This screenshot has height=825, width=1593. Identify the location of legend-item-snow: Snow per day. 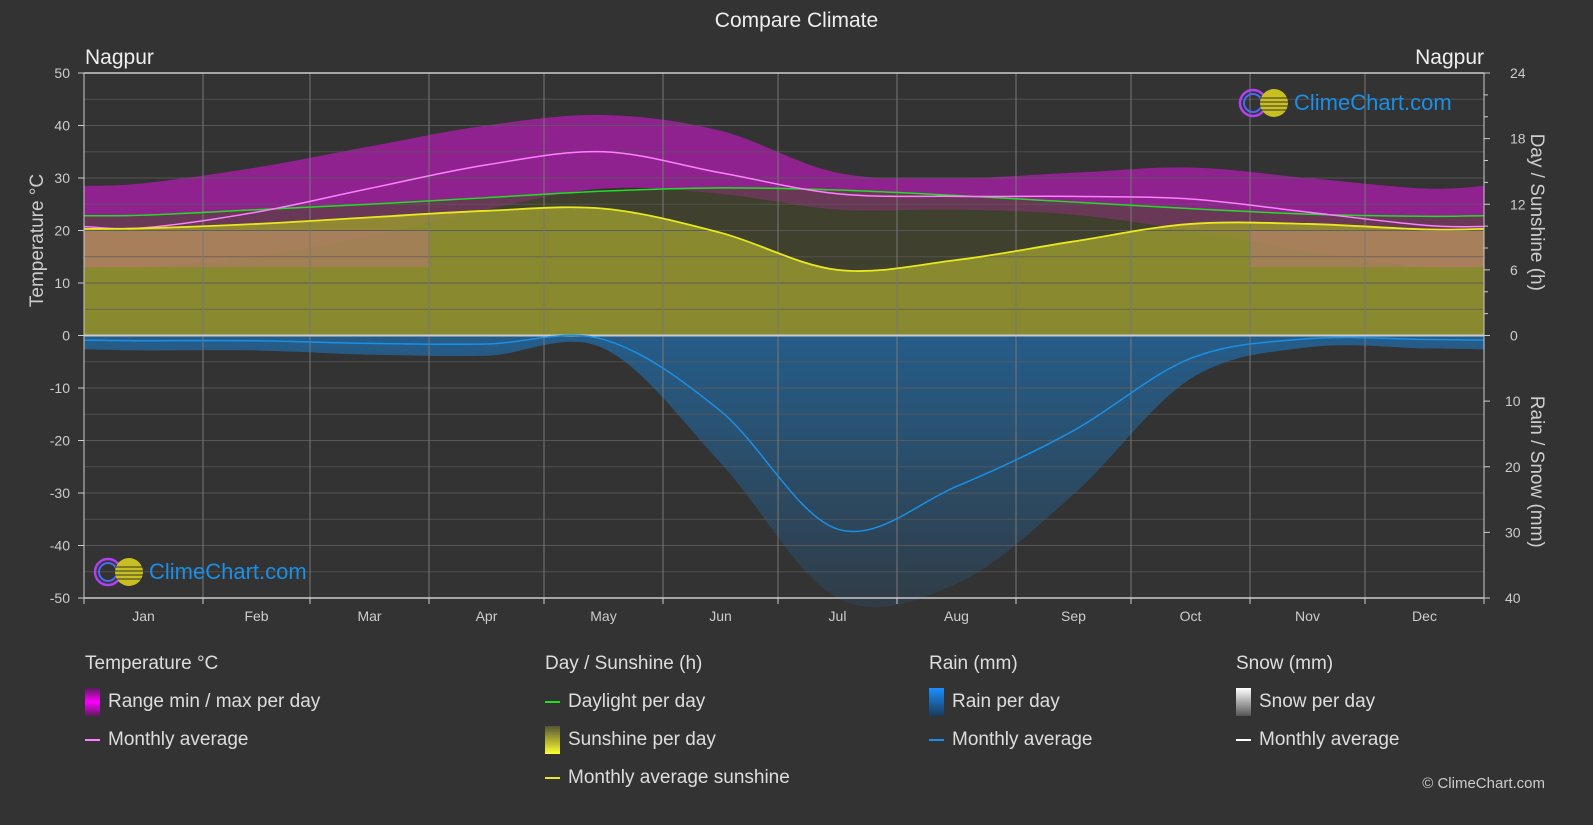
(1317, 702).